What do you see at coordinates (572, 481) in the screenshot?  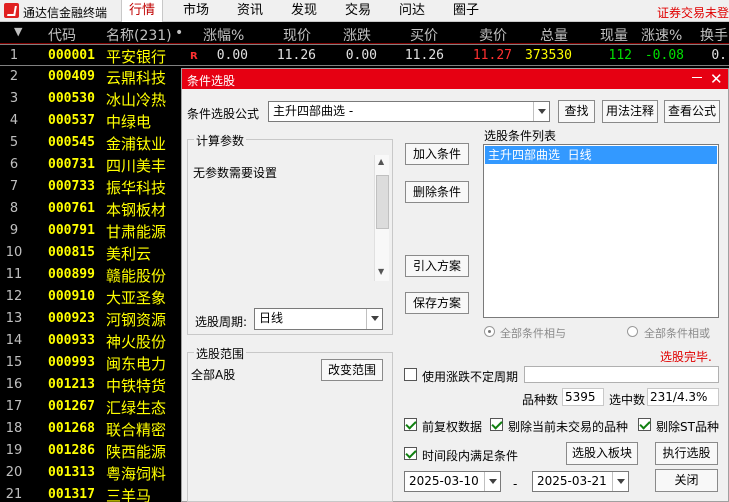 I see `date-to-value: 2025-03-21` at bounding box center [572, 481].